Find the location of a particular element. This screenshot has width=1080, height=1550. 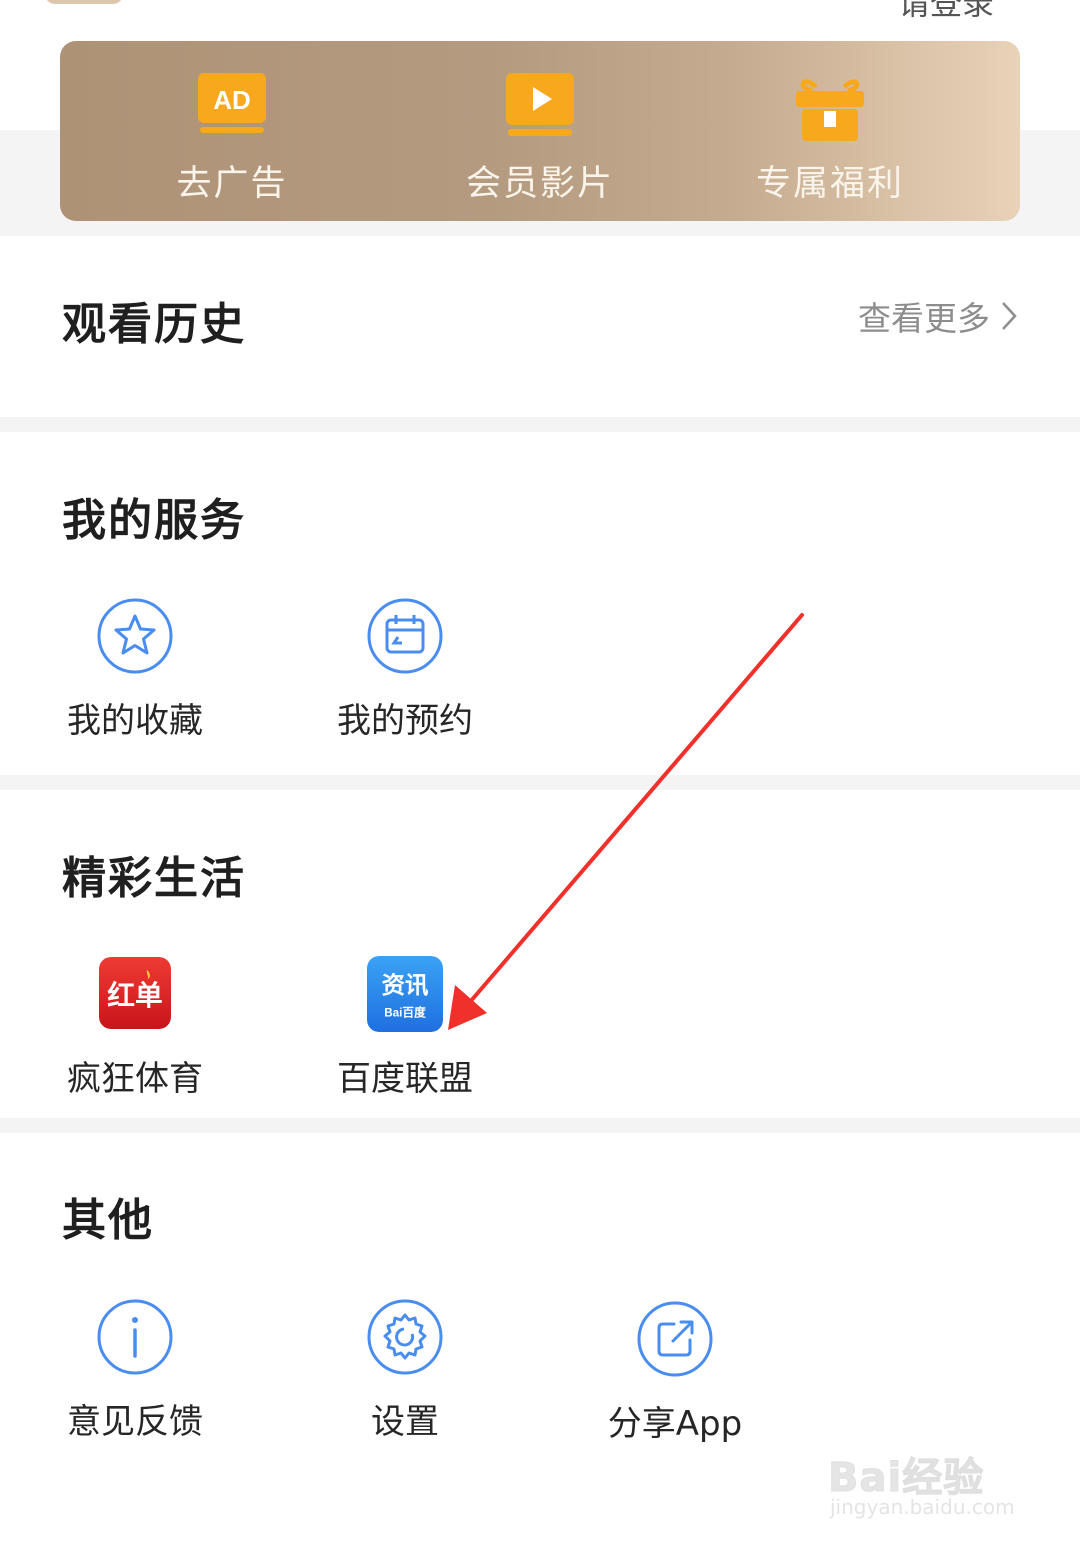

annotation-arrow is located at coordinates (626, 821).